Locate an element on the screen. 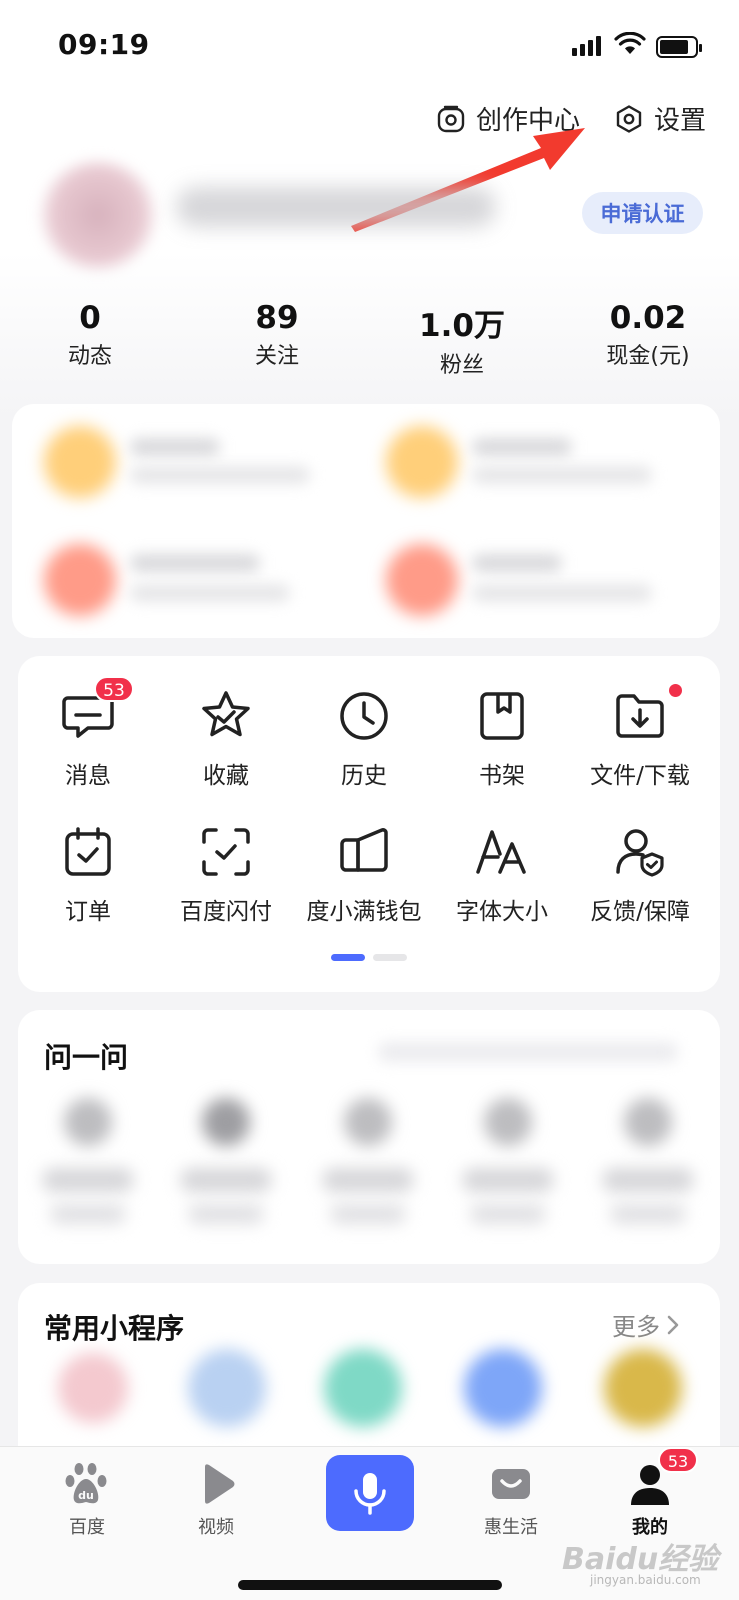 This screenshot has width=739, height=1600. tool-label: 消息 is located at coordinates (88, 776).